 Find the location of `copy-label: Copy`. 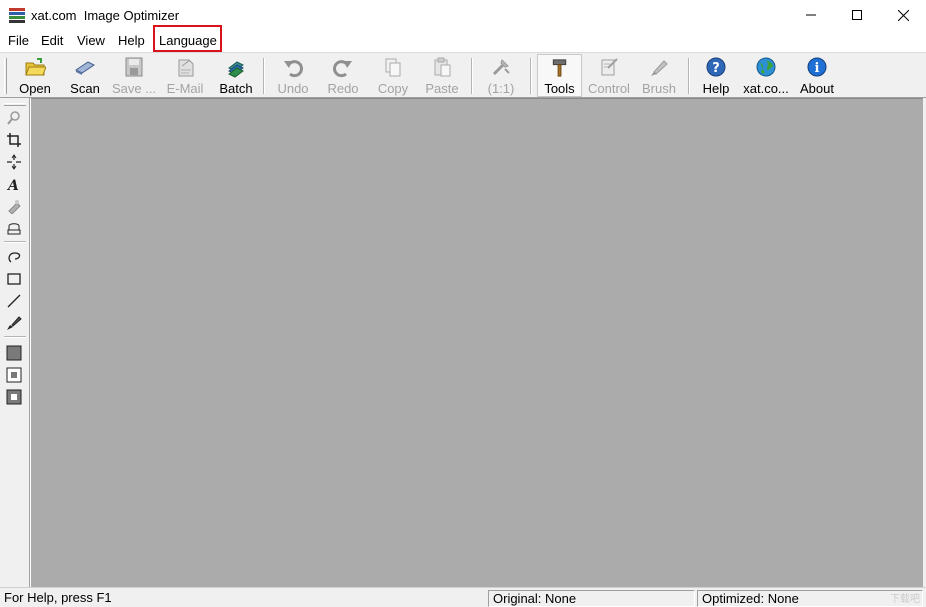

copy-label: Copy is located at coordinates (393, 88).